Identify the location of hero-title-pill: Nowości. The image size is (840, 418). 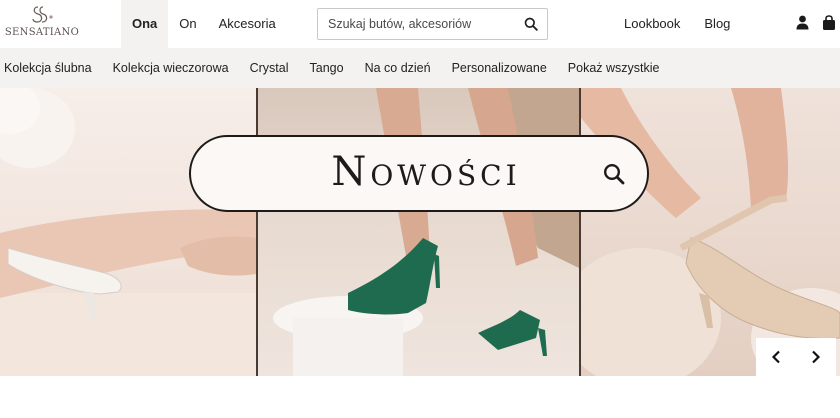
(419, 173).